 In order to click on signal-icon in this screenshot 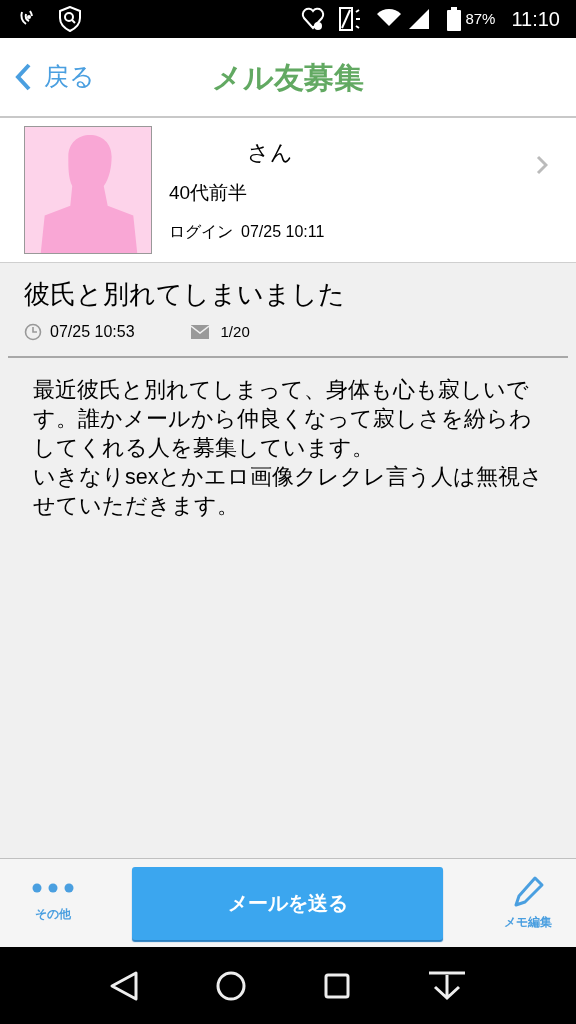, I will do `click(419, 19)`.